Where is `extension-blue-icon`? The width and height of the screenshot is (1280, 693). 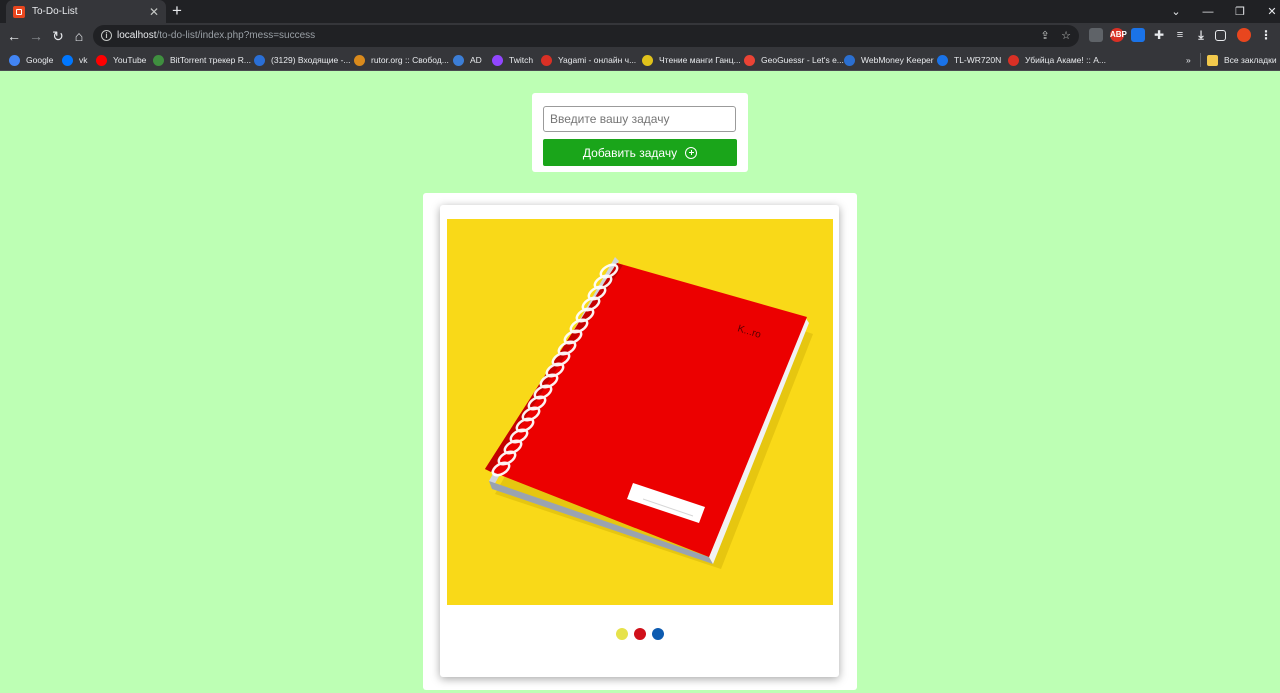 extension-blue-icon is located at coordinates (1138, 35).